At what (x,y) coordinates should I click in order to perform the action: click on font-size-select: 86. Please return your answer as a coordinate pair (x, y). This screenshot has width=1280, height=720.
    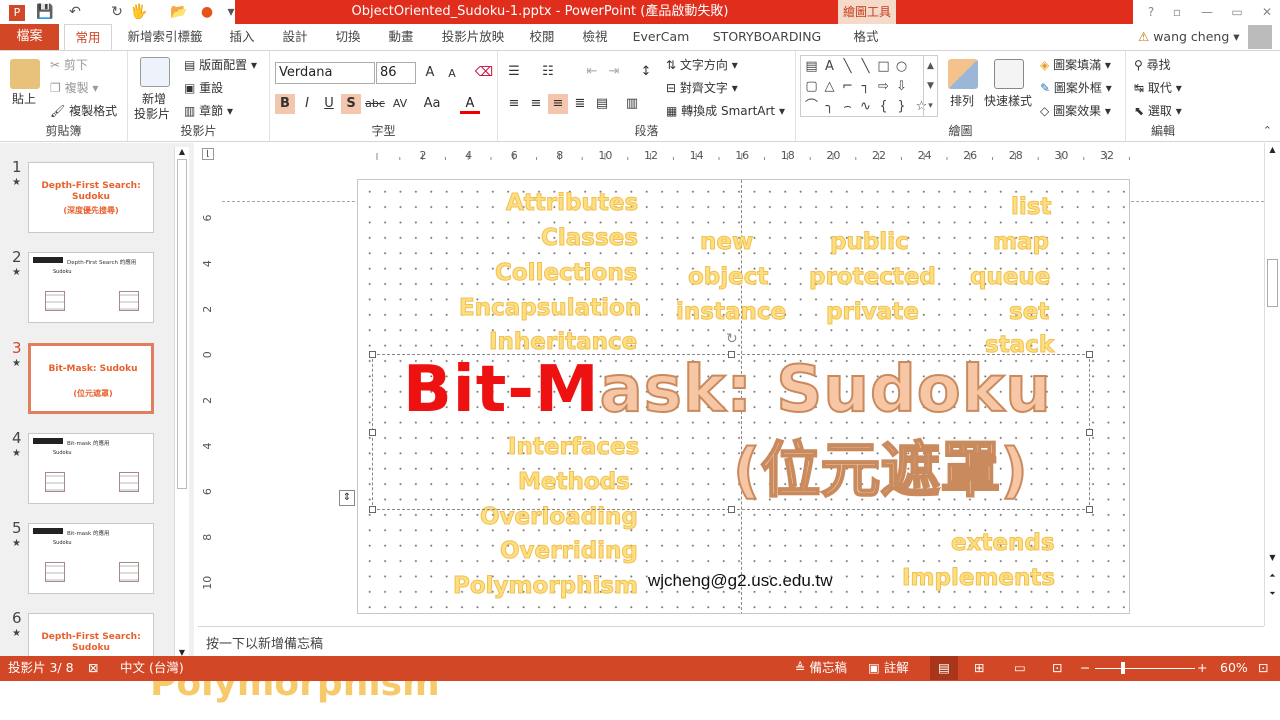
    Looking at the image, I should click on (396, 73).